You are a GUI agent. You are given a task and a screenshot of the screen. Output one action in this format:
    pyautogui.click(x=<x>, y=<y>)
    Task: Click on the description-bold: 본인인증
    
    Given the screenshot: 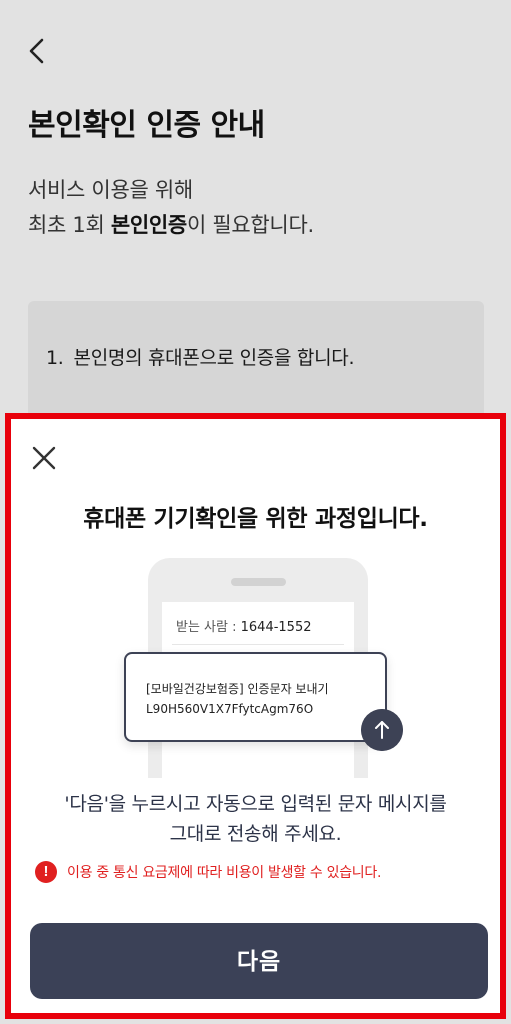 What is the action you would take?
    pyautogui.click(x=148, y=225)
    